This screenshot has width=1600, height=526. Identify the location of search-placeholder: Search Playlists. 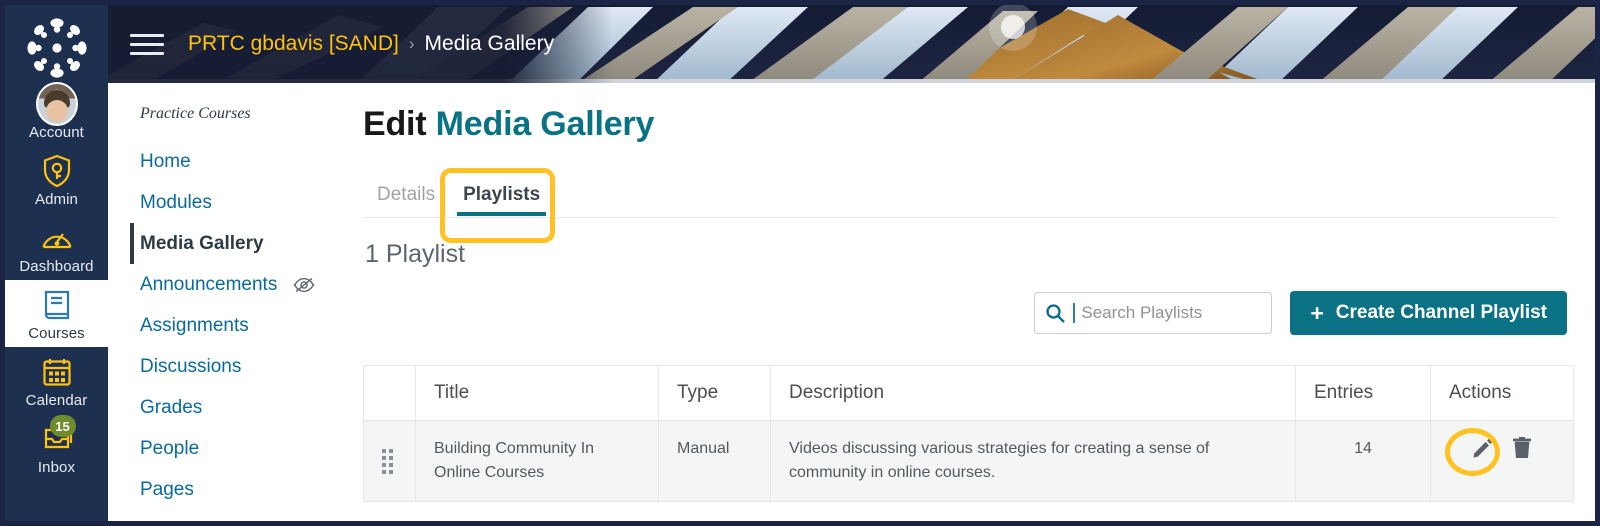
(1142, 312).